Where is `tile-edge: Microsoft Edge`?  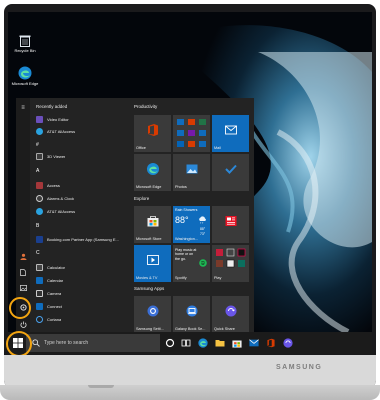
tile-edge: Microsoft Edge is located at coordinates (152, 172).